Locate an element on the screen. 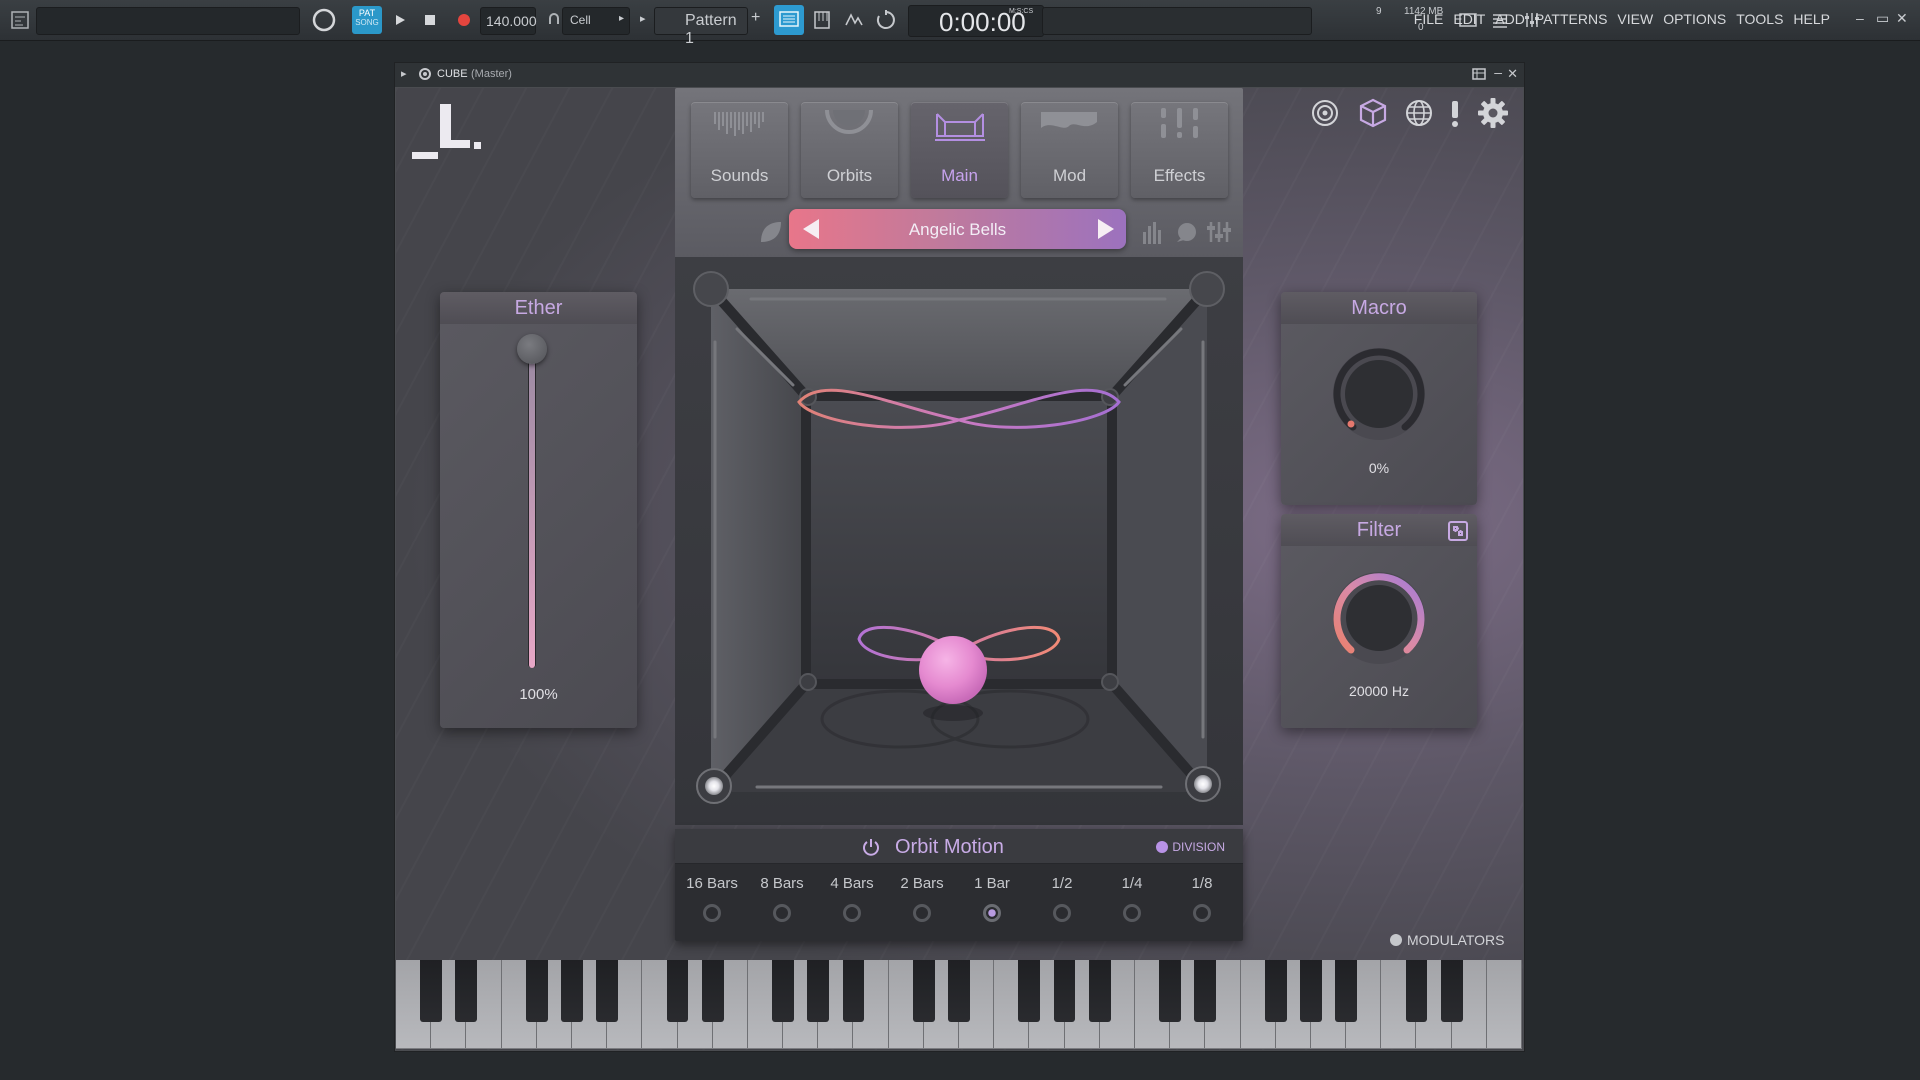 The image size is (1920, 1080). detach-icon is located at coordinates (1479, 76).